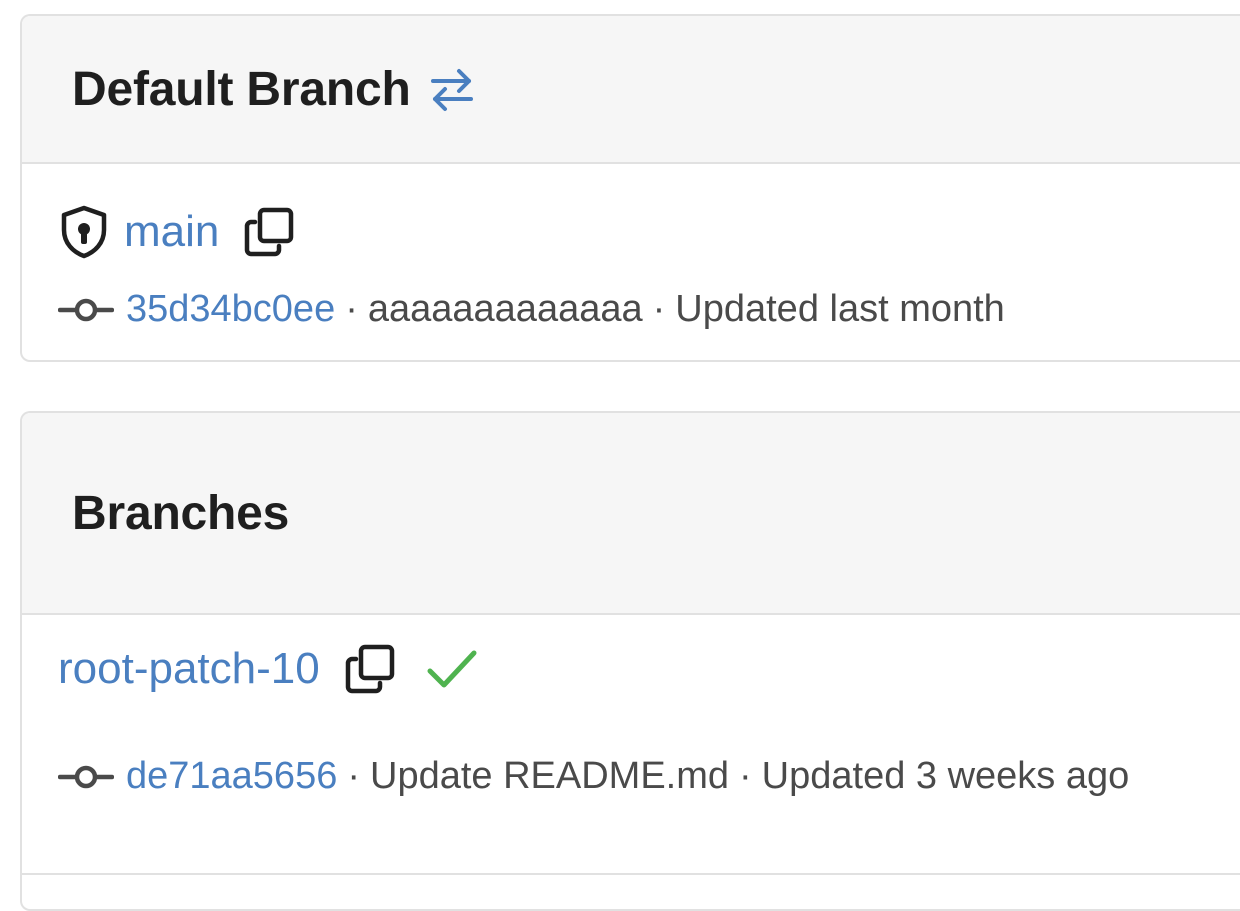  Describe the element at coordinates (452, 89) in the screenshot. I see `arrows-swap-icon` at that location.